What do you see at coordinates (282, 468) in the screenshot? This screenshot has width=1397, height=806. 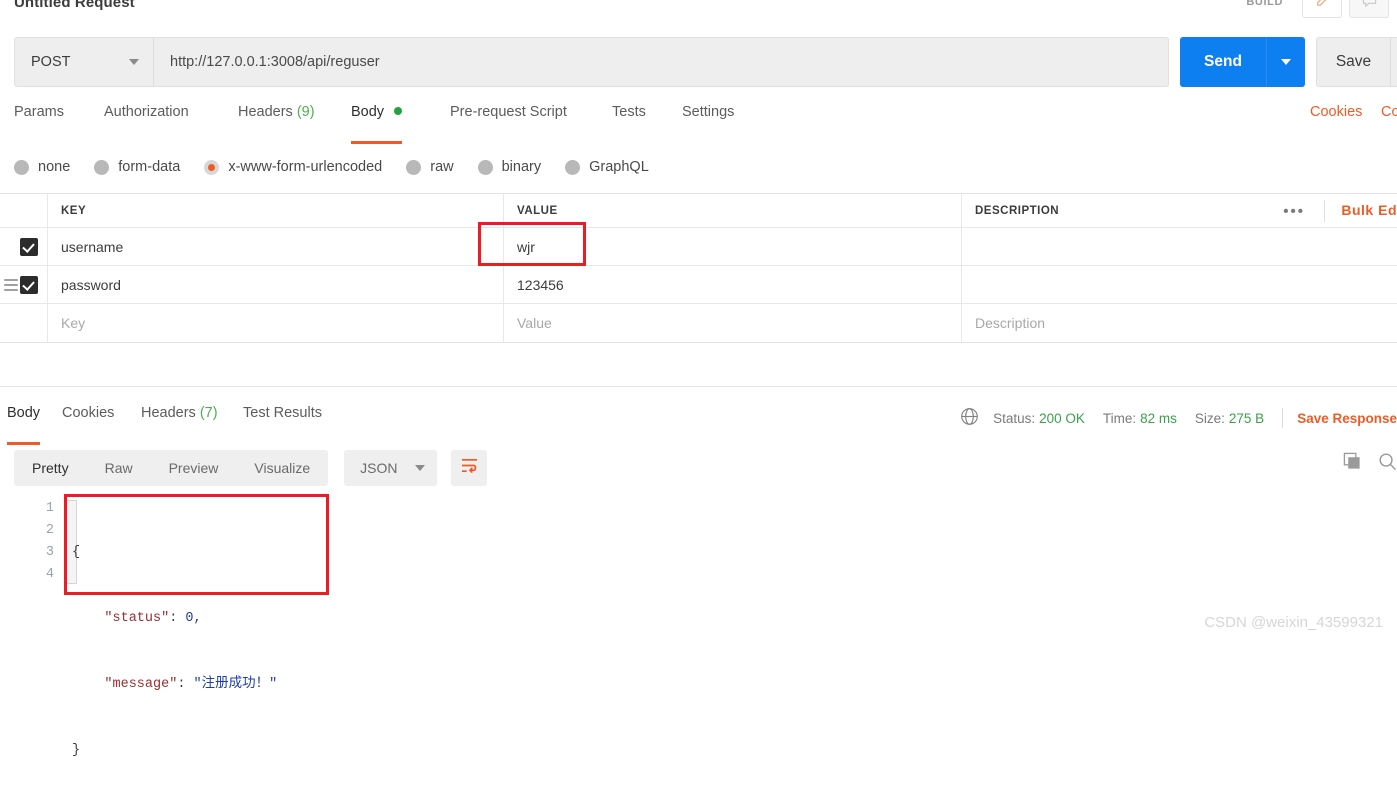 I see `view-mode-visualize: Visualize` at bounding box center [282, 468].